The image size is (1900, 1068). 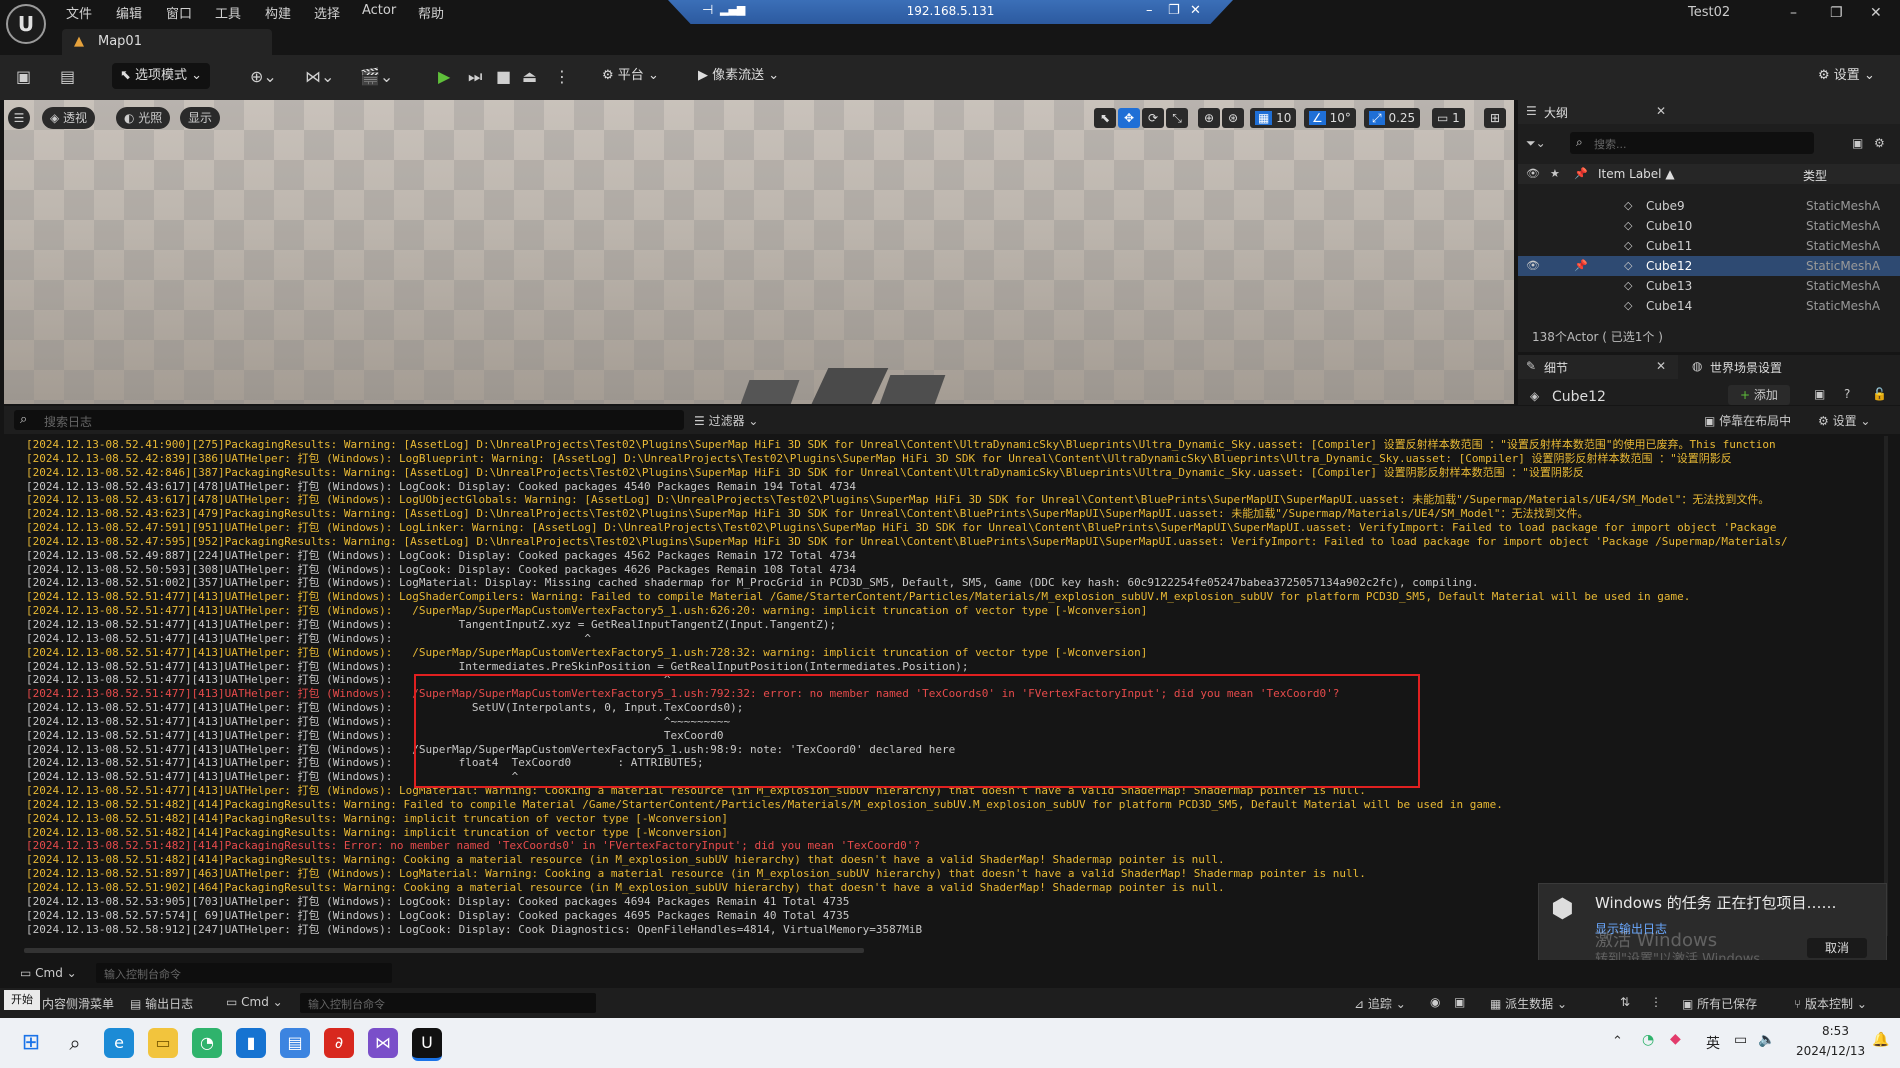 I want to click on restore-icon: ❐, so click(x=1836, y=13).